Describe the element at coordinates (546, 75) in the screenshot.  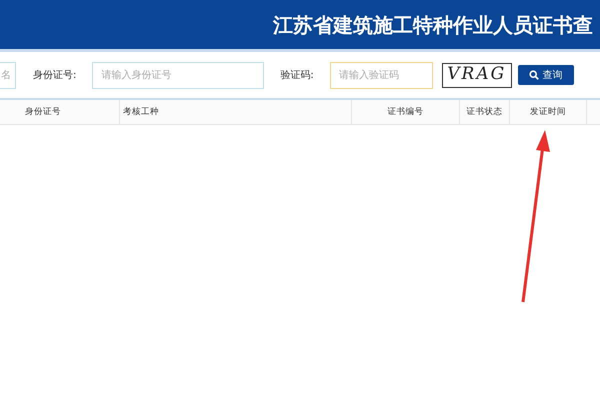
I see `search-button: 查询` at that location.